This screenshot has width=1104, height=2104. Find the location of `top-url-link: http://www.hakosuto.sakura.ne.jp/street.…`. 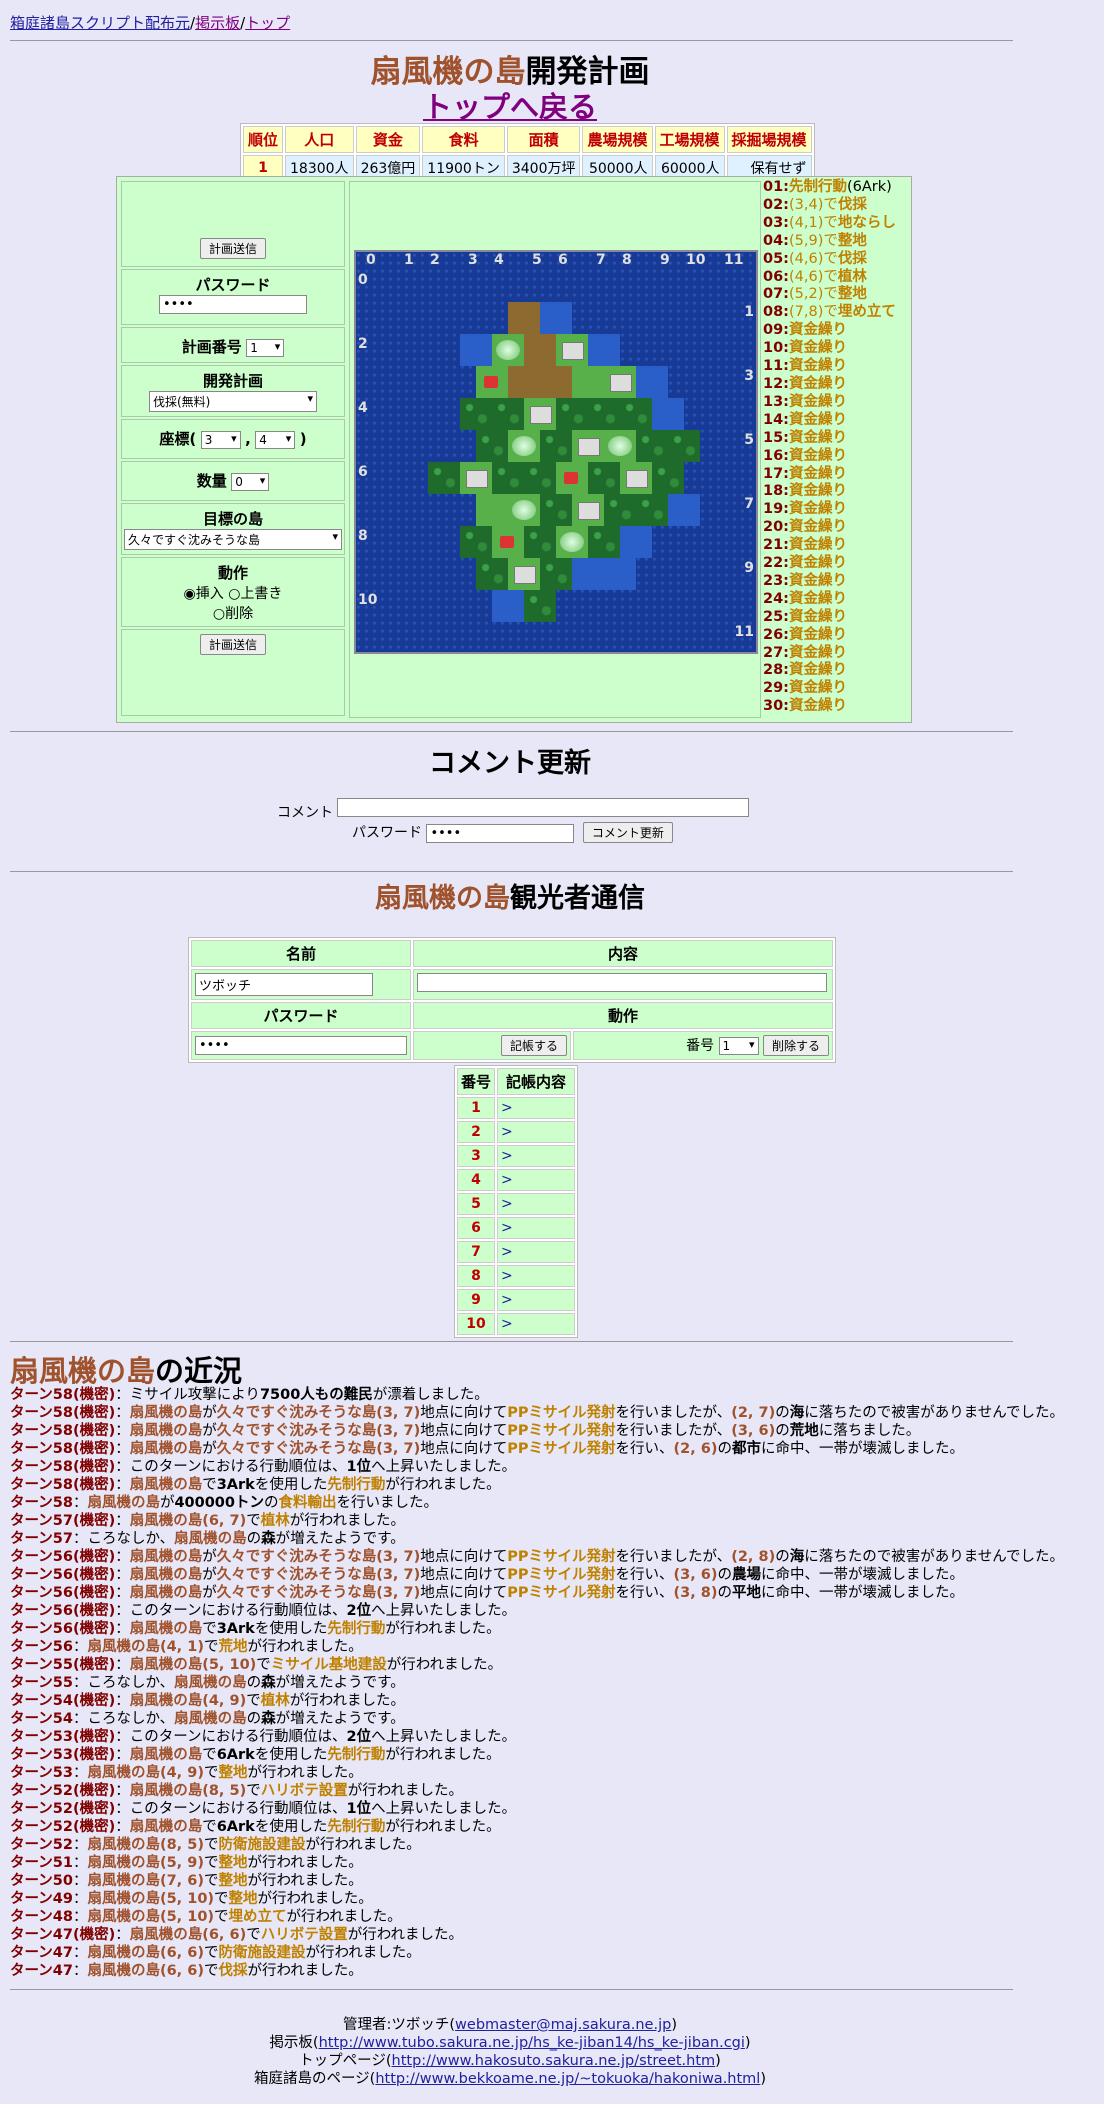

top-url-link: http://www.hakosuto.sakura.ne.jp/street.… is located at coordinates (554, 2061).